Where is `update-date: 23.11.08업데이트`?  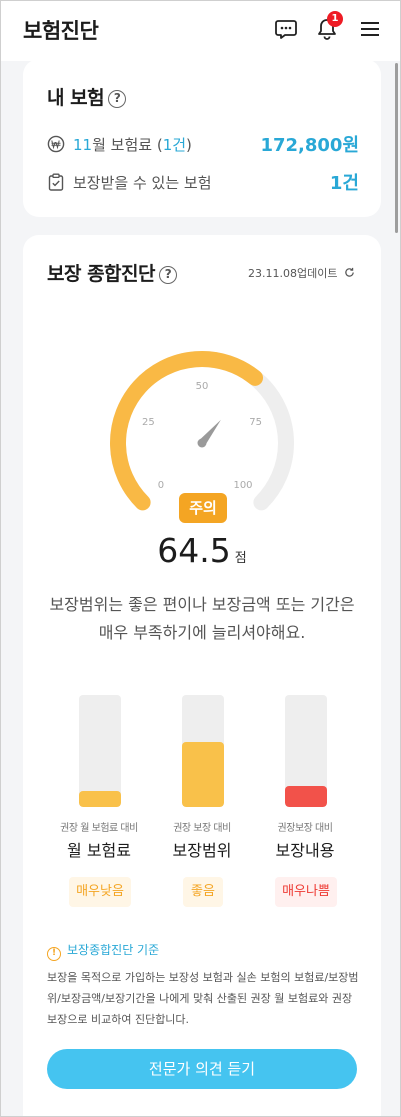 update-date: 23.11.08업데이트 is located at coordinates (301, 273).